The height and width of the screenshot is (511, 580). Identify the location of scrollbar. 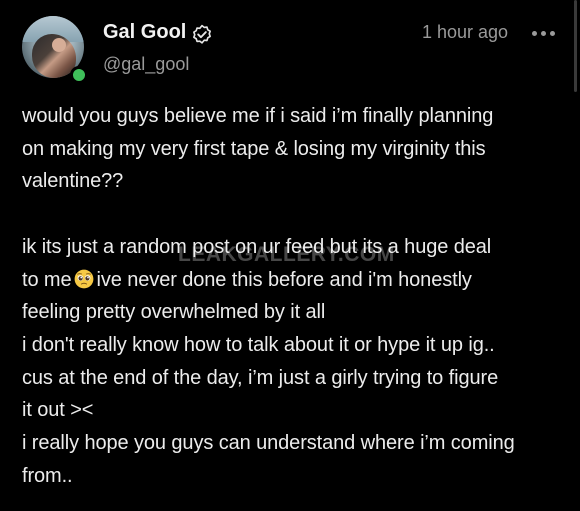
(575, 46).